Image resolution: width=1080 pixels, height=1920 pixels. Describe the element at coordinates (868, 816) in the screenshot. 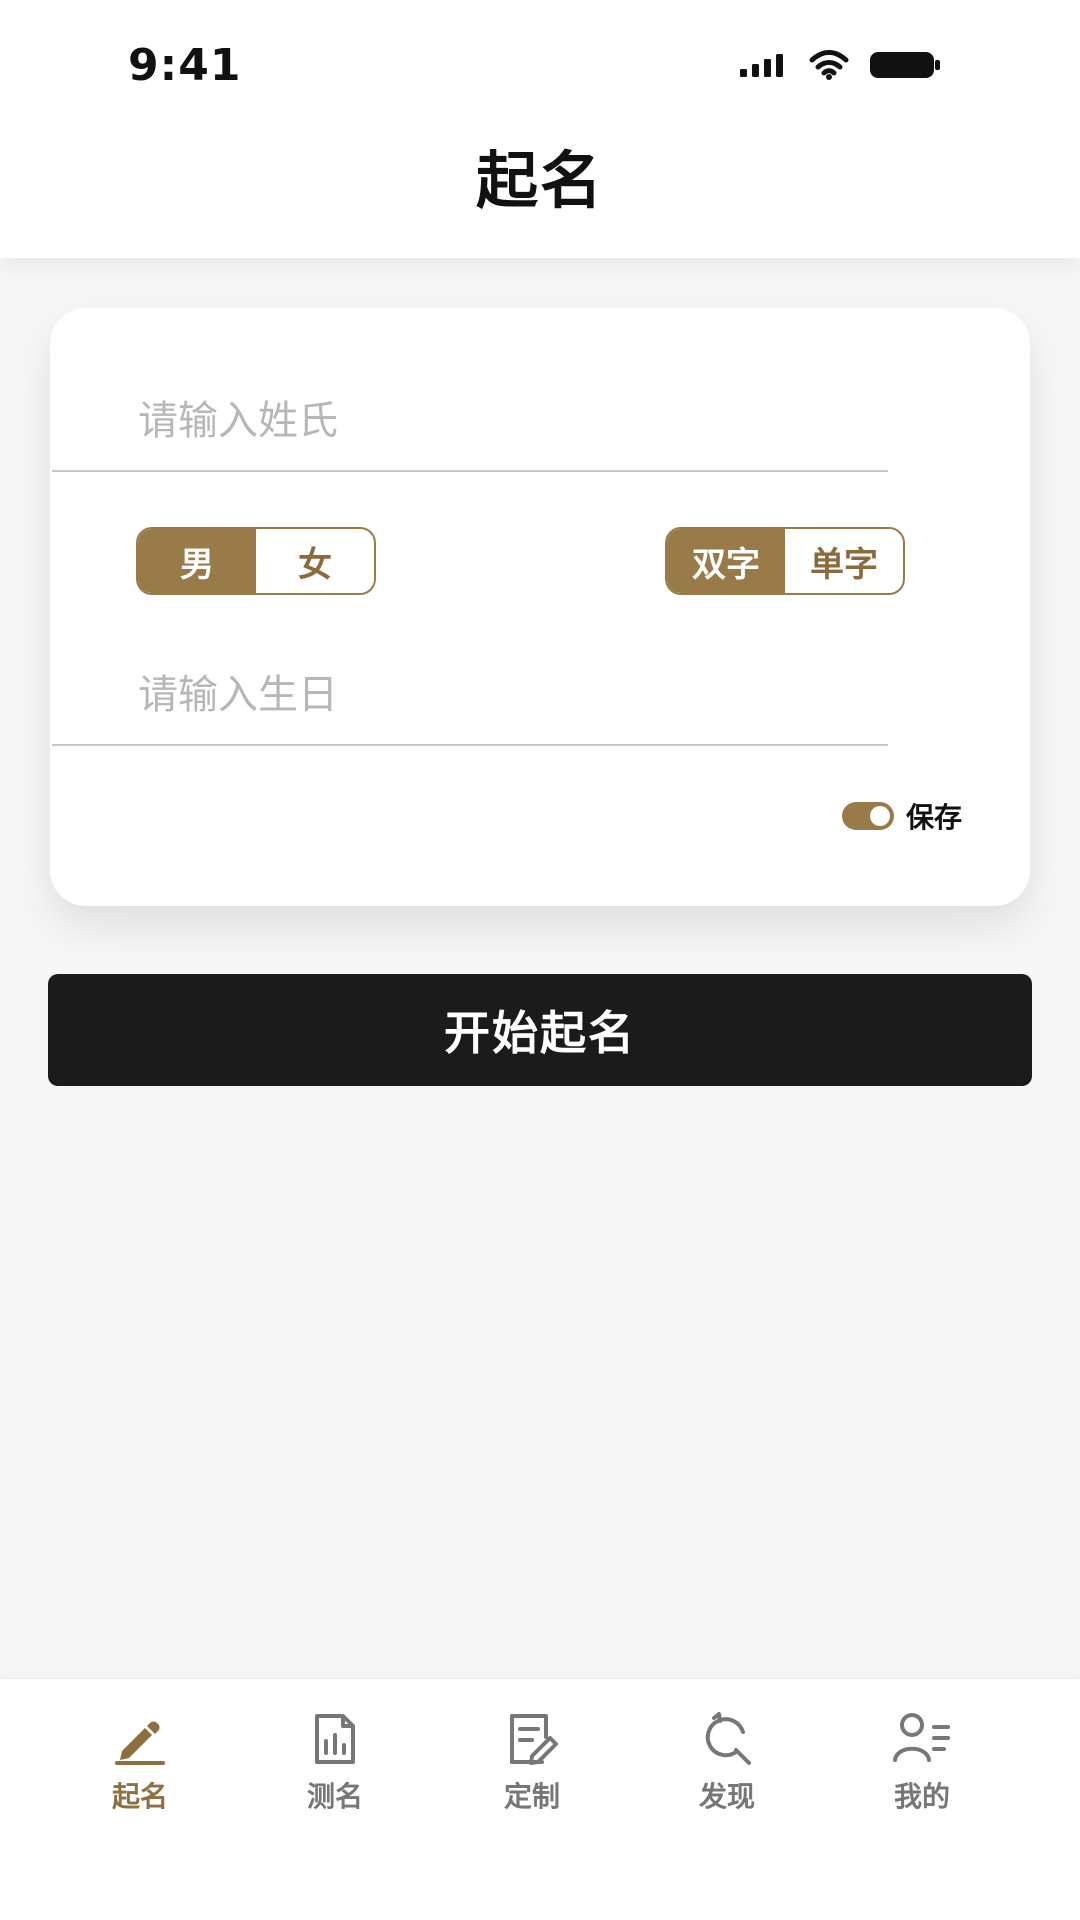

I see `save-switch` at that location.